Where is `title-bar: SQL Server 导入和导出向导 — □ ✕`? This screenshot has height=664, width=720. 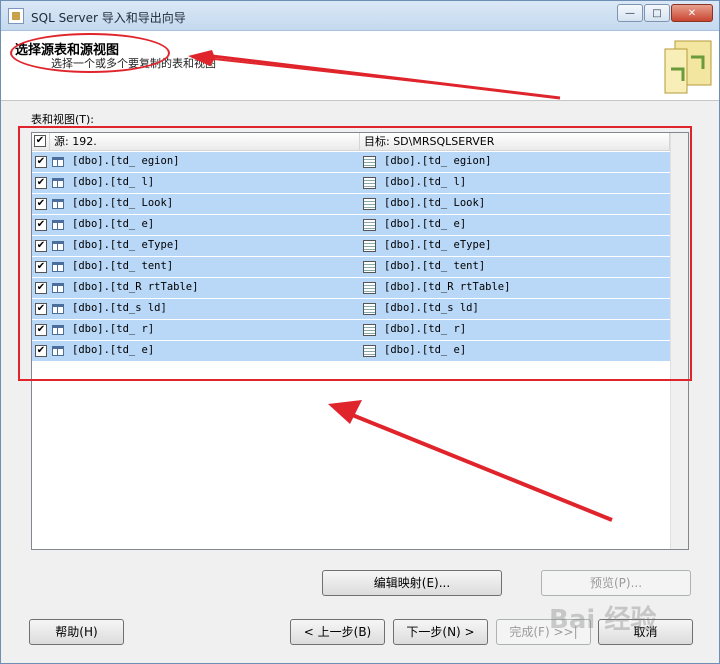 title-bar: SQL Server 导入和导出向导 — □ ✕ is located at coordinates (360, 16).